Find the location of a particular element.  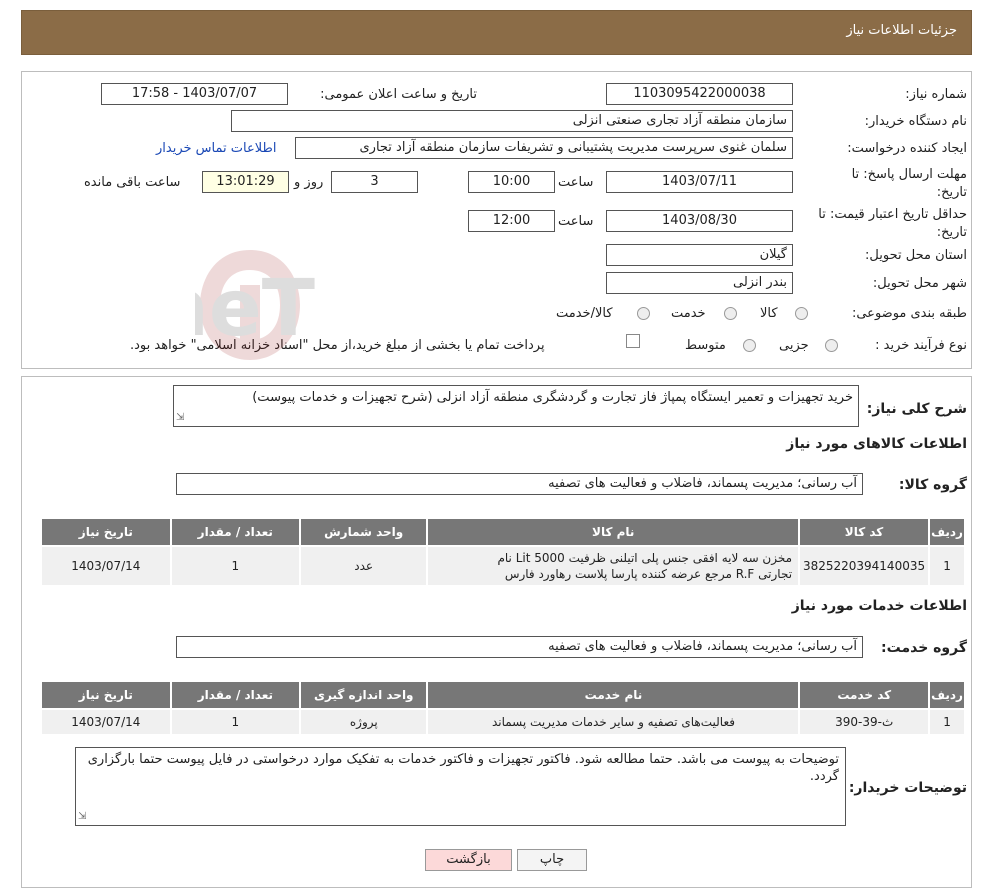

col-unit: واحد شمارش is located at coordinates (363, 532).